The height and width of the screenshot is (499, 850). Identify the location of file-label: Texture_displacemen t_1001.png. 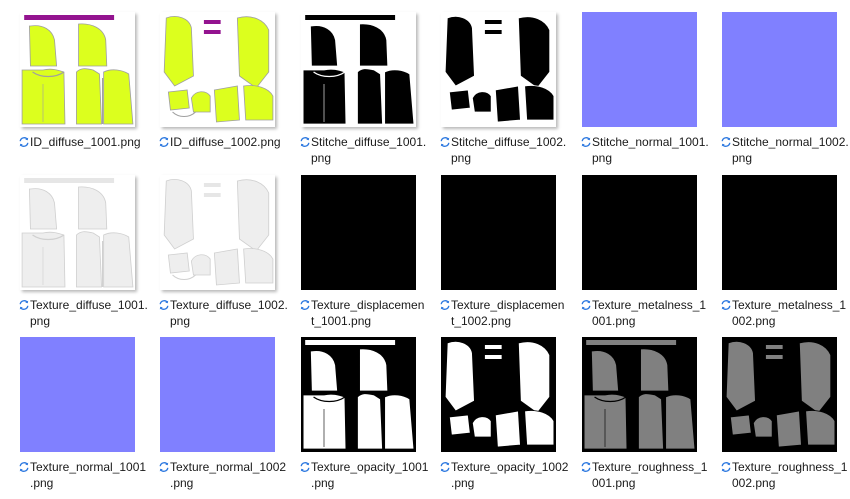
(366, 317).